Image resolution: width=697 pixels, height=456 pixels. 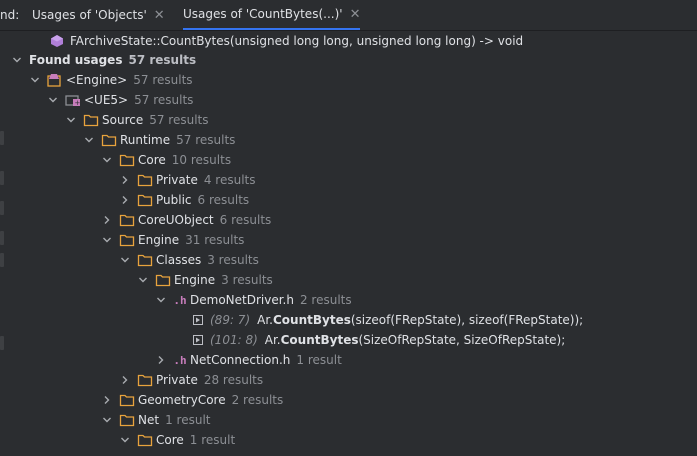 I want to click on tab-usages-objects: Usages of 'Objects' ✕, so click(x=98, y=15).